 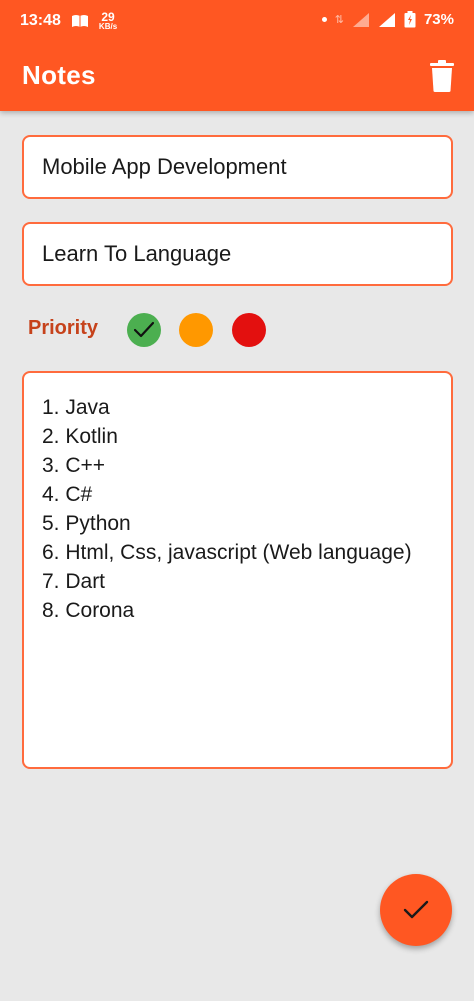 I want to click on data-arrows-icon: ⇅, so click(x=339, y=19).